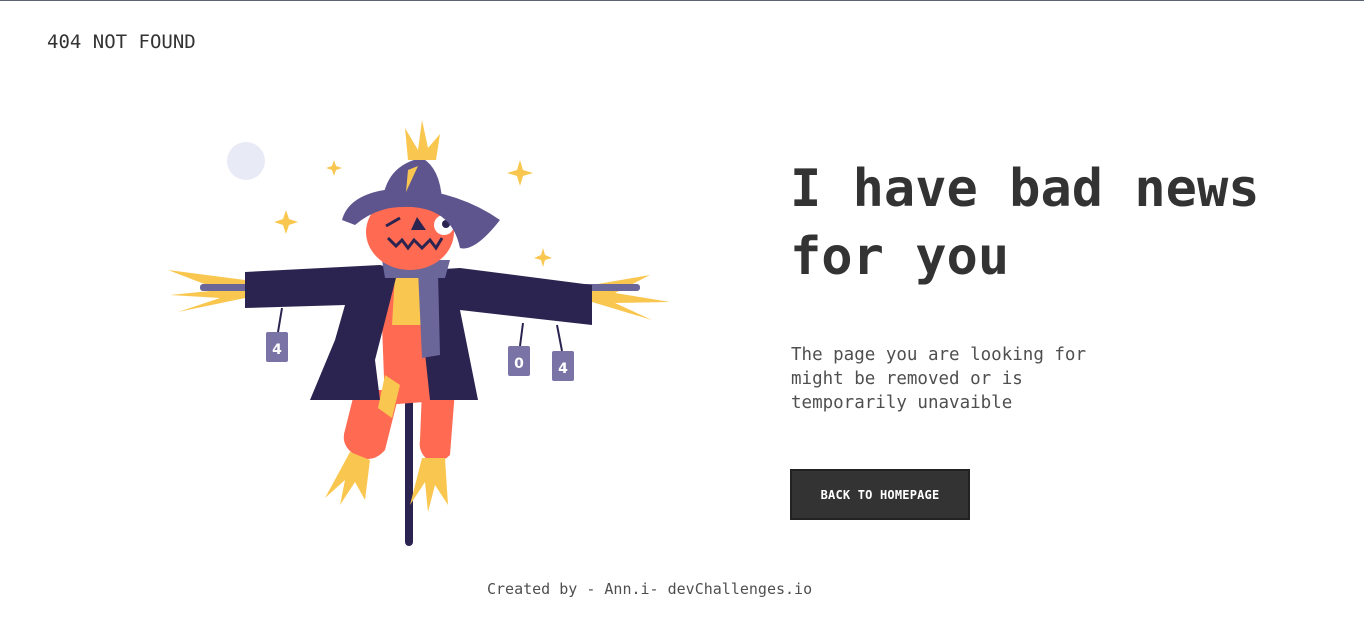 The image size is (1364, 619). I want to click on page-title: 404 NOT FOUND, so click(121, 42).